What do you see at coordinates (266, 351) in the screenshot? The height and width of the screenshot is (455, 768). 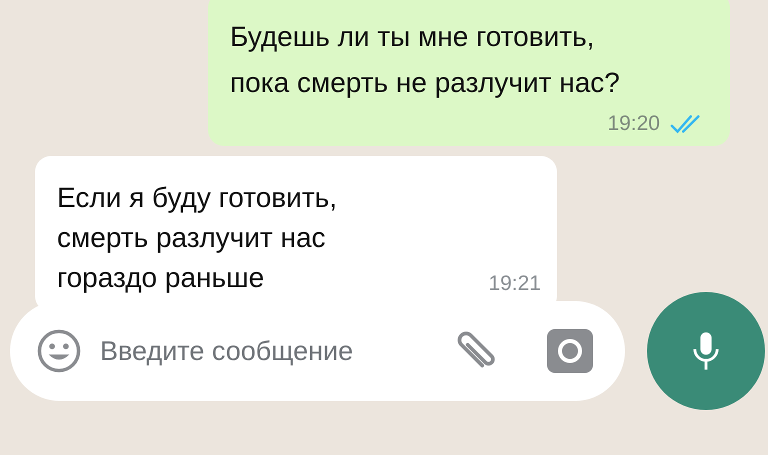 I see `message-input: Введите сообщение` at bounding box center [266, 351].